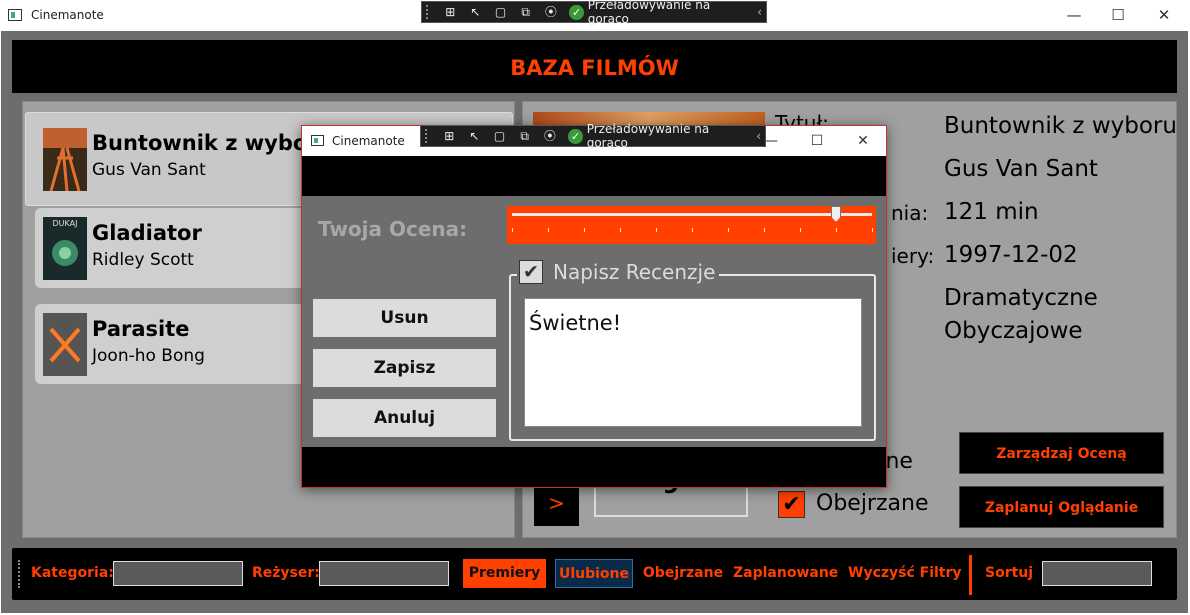  I want to click on next-film-button: >, so click(556, 505).